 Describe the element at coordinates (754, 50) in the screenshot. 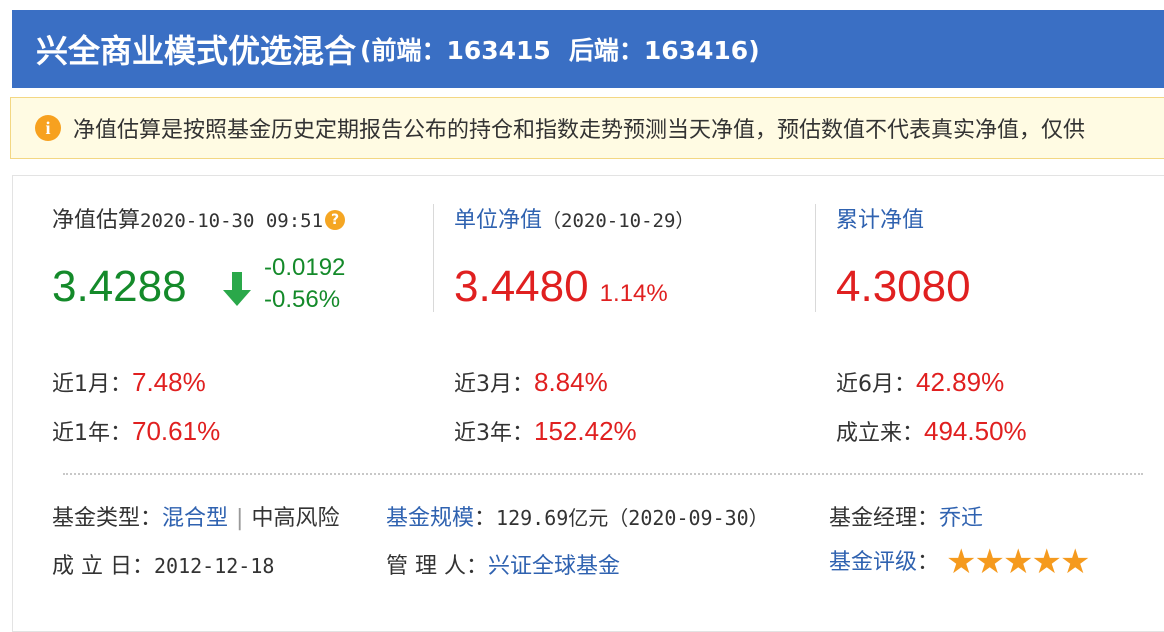

I see `paren-close: )` at that location.